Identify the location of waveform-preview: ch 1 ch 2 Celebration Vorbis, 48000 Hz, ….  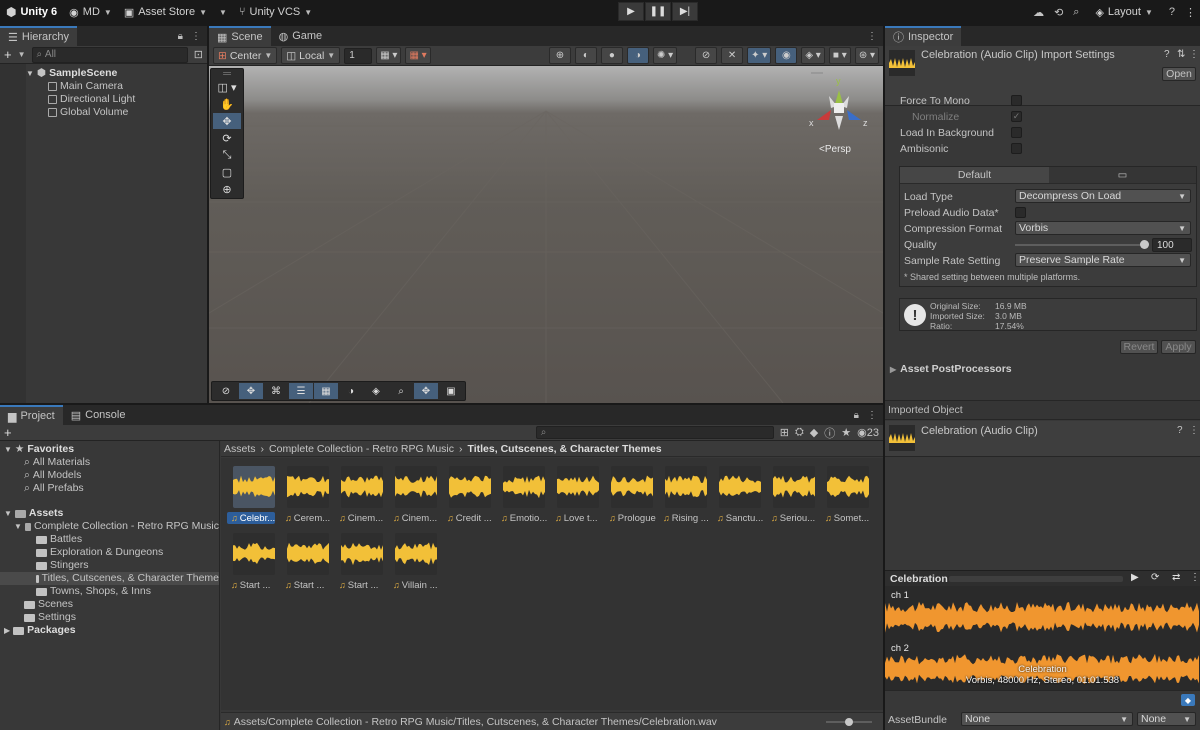
(1042, 638).